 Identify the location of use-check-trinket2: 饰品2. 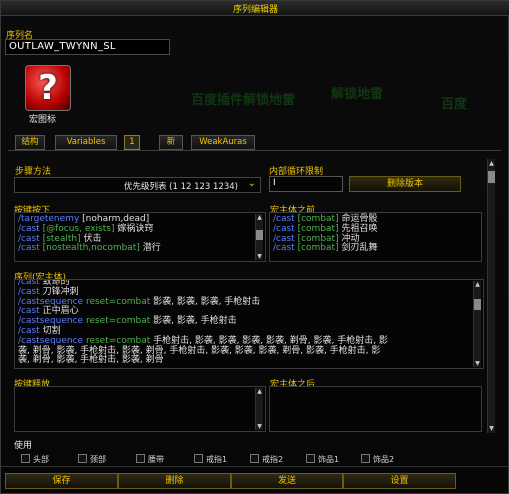
(377, 459).